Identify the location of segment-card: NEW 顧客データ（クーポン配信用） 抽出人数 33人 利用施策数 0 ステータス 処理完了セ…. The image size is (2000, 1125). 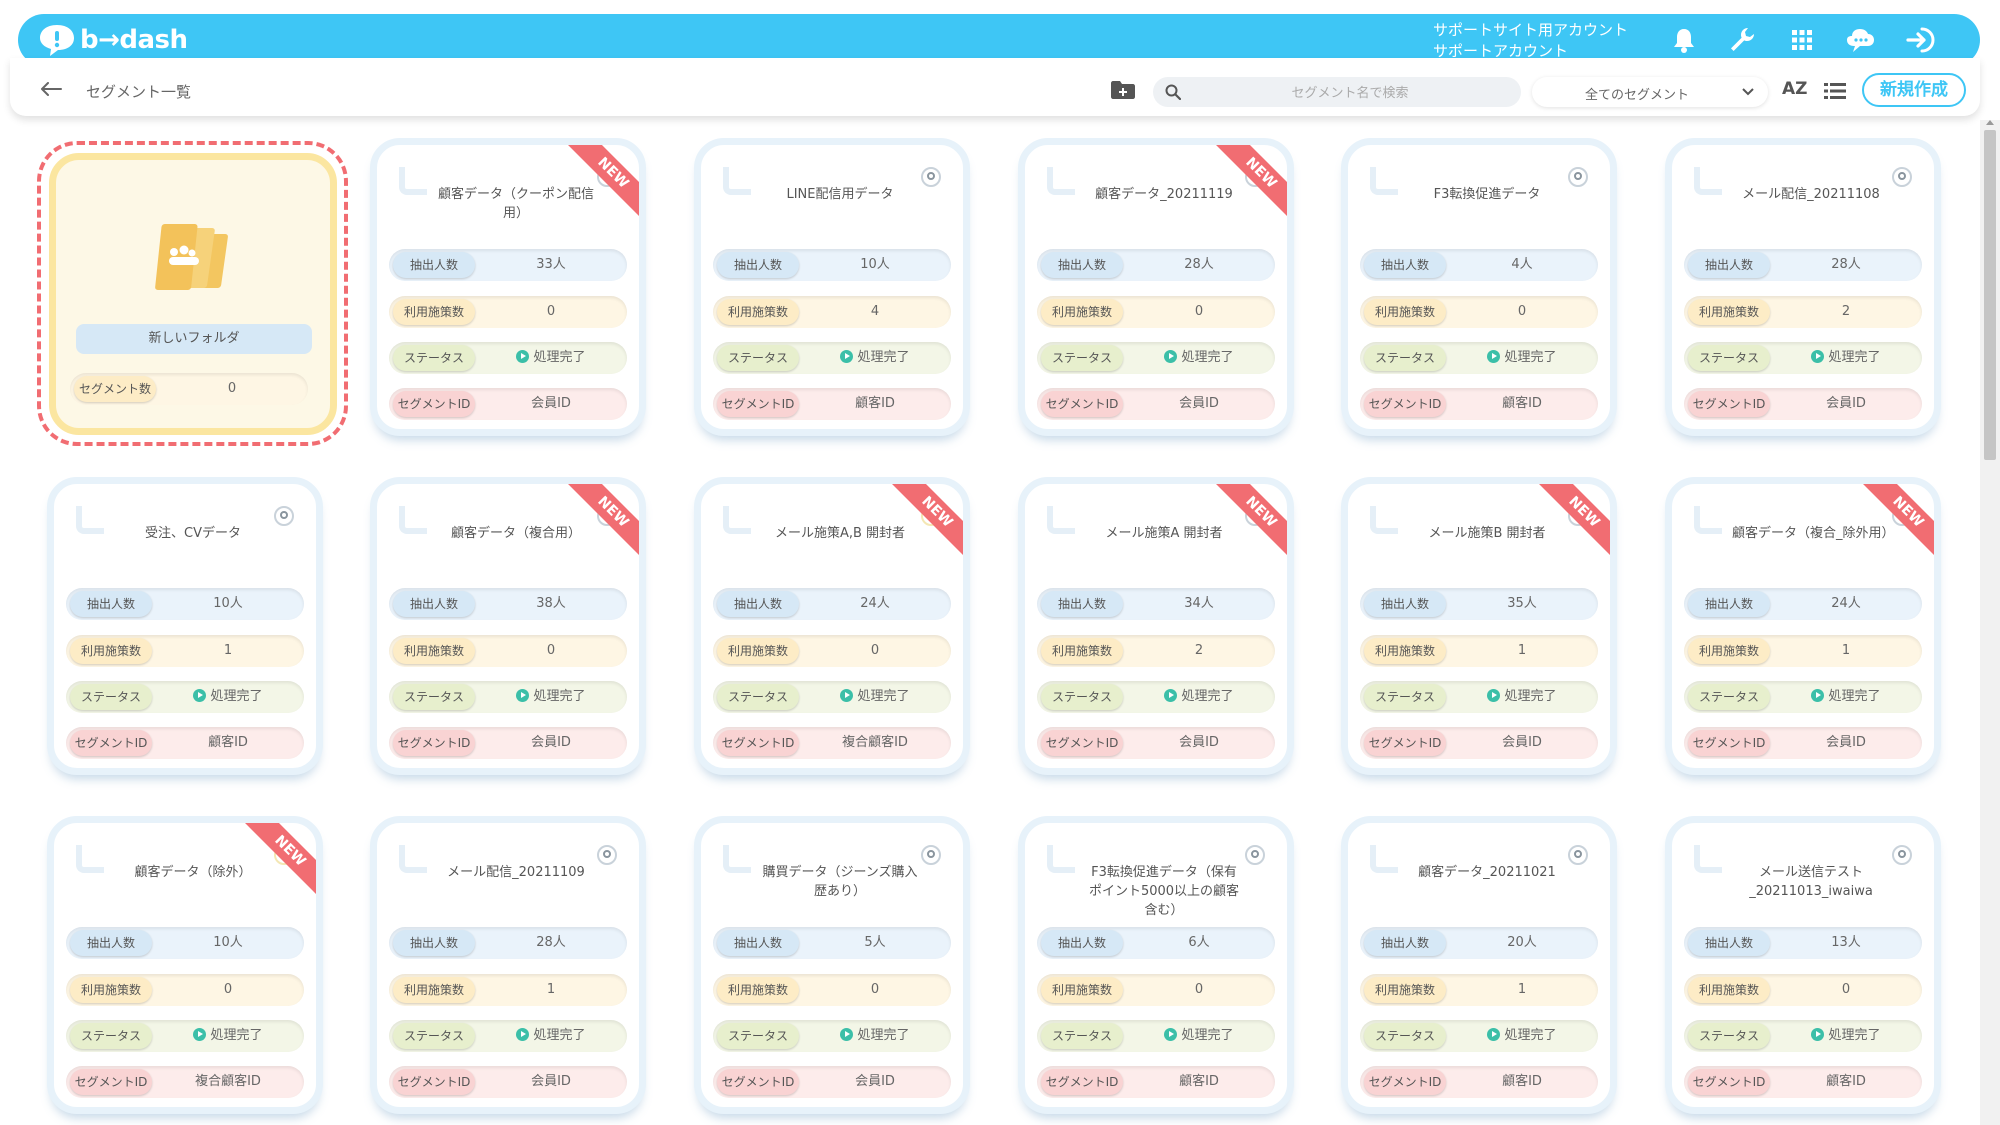
(508, 287).